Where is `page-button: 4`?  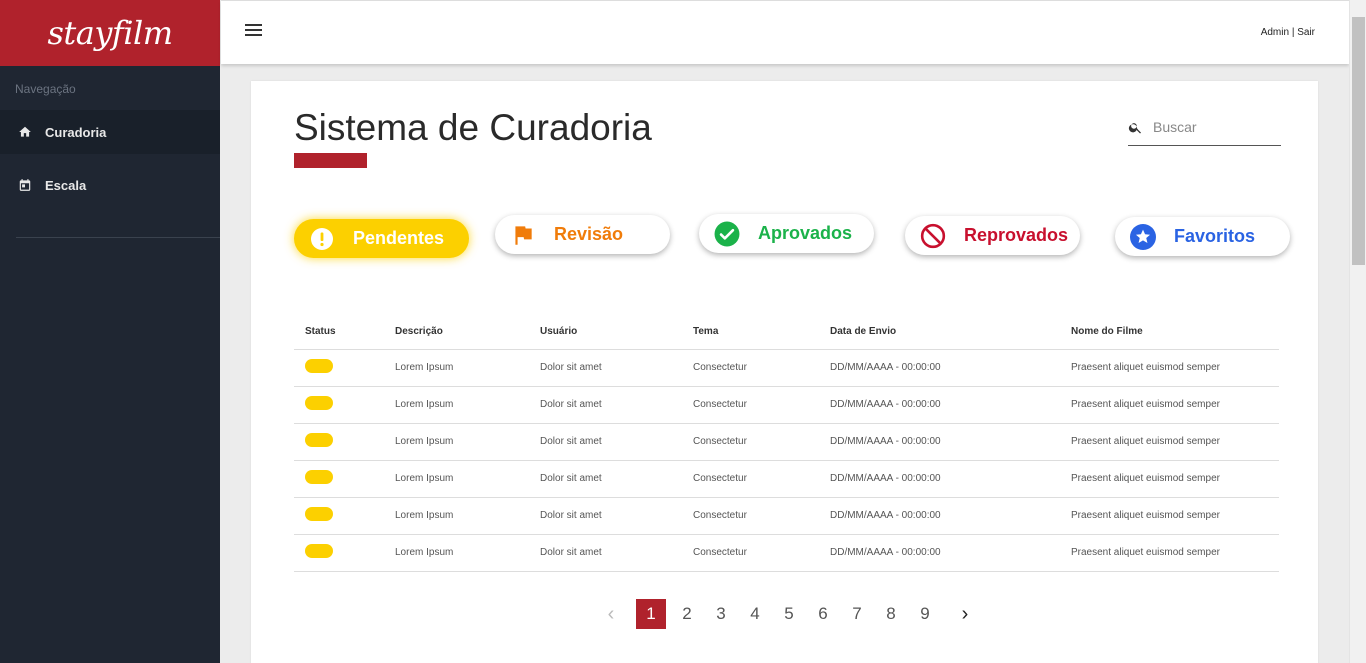 page-button: 4 is located at coordinates (755, 614).